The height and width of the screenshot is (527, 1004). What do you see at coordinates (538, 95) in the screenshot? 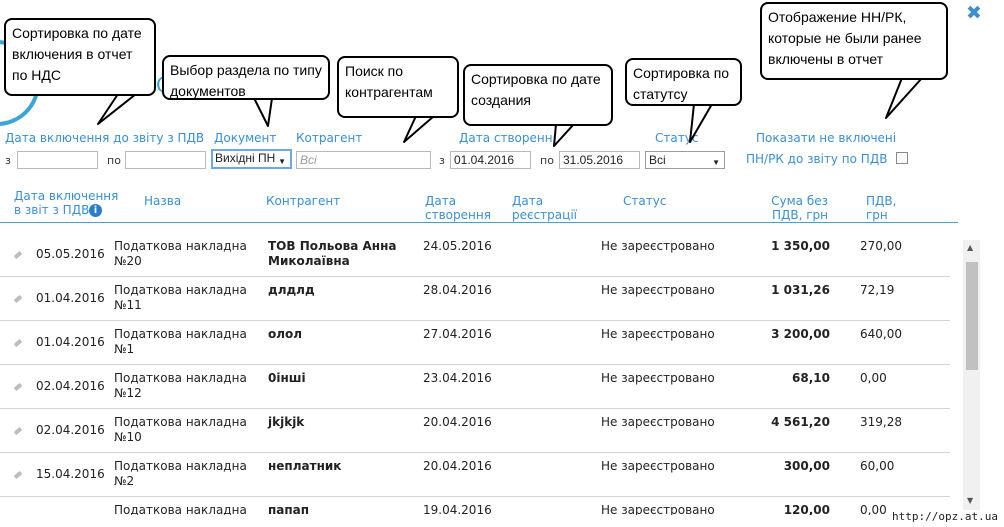
I see `callout-sort-by-created: Сортировка по дате создания` at bounding box center [538, 95].